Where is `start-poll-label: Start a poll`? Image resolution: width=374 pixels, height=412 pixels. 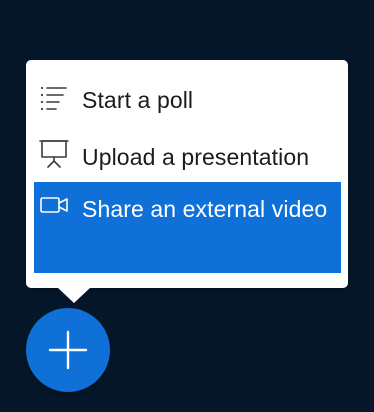 start-poll-label: Start a poll is located at coordinates (138, 100).